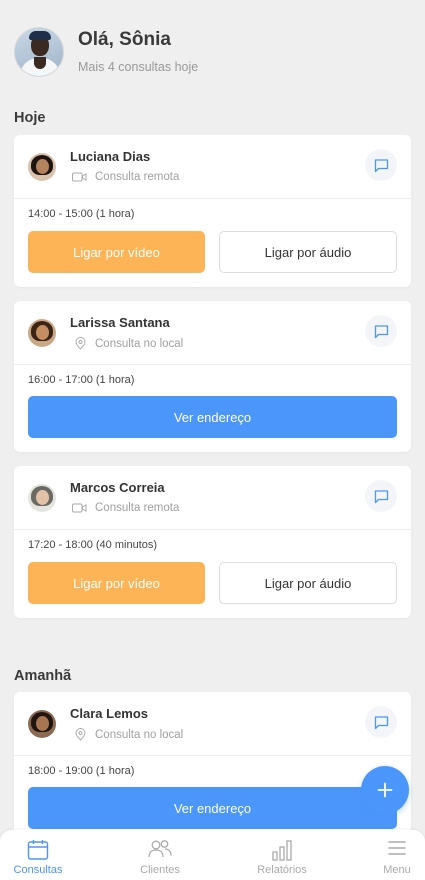  What do you see at coordinates (282, 850) in the screenshot?
I see `bar-chart-icon` at bounding box center [282, 850].